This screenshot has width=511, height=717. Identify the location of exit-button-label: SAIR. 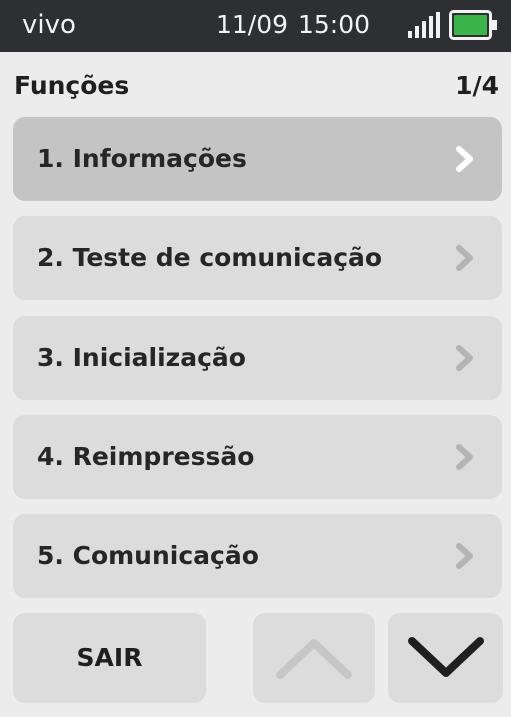
(109, 657).